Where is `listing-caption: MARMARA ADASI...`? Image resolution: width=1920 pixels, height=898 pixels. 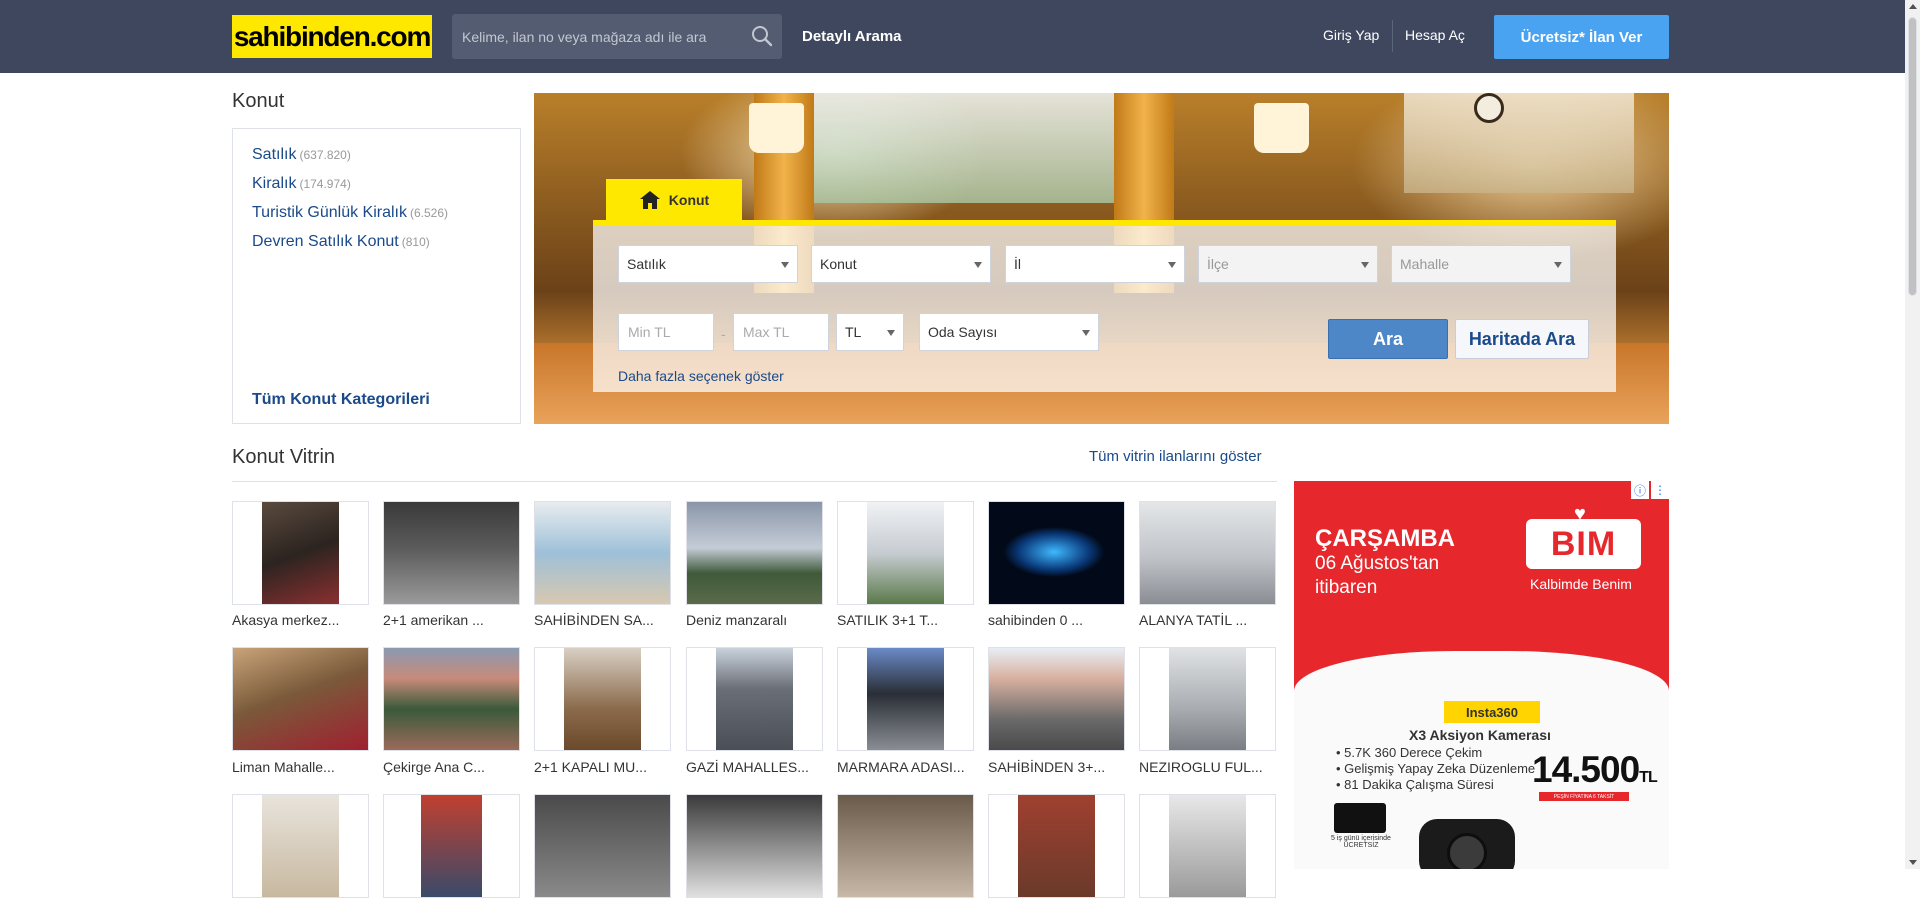
listing-caption: MARMARA ADASI... is located at coordinates (905, 767).